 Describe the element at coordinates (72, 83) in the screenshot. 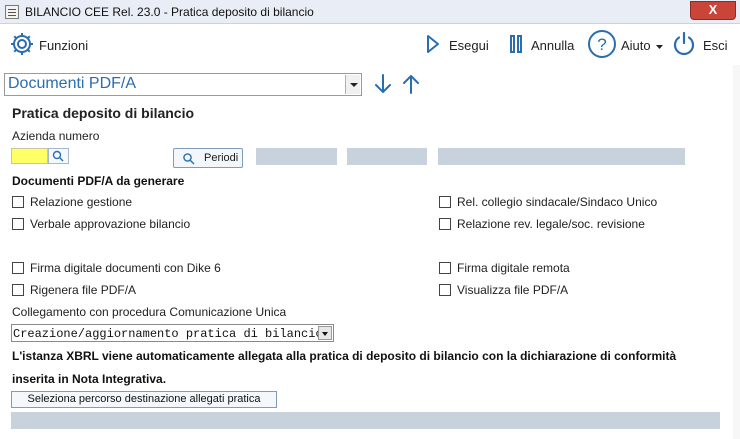

I see `document-type-value: Documenti PDF/A` at that location.